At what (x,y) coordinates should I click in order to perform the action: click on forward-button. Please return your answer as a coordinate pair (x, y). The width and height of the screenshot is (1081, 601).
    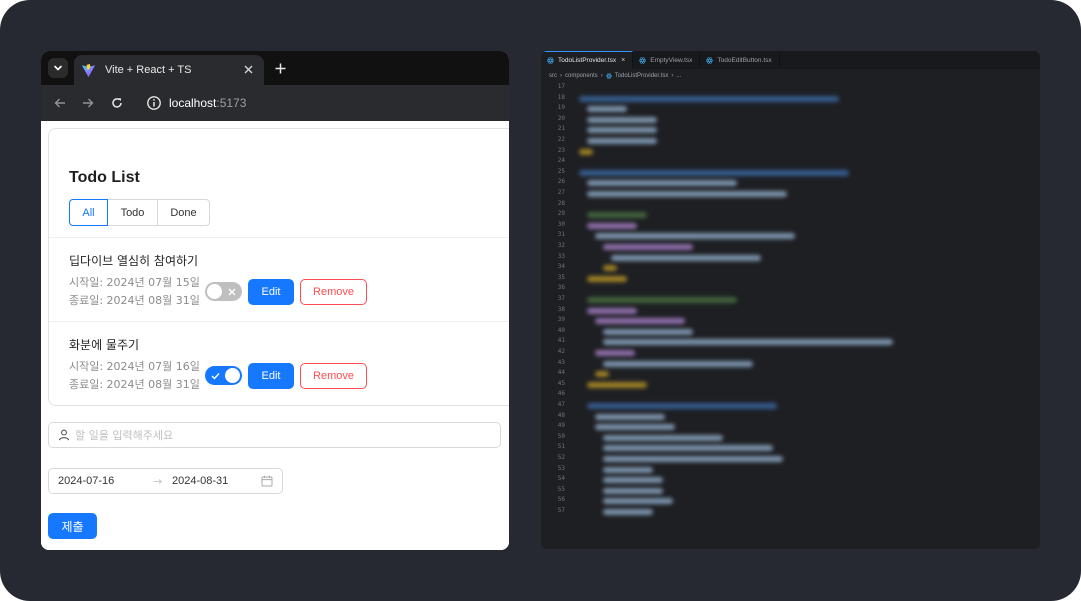
    Looking at the image, I should click on (88, 103).